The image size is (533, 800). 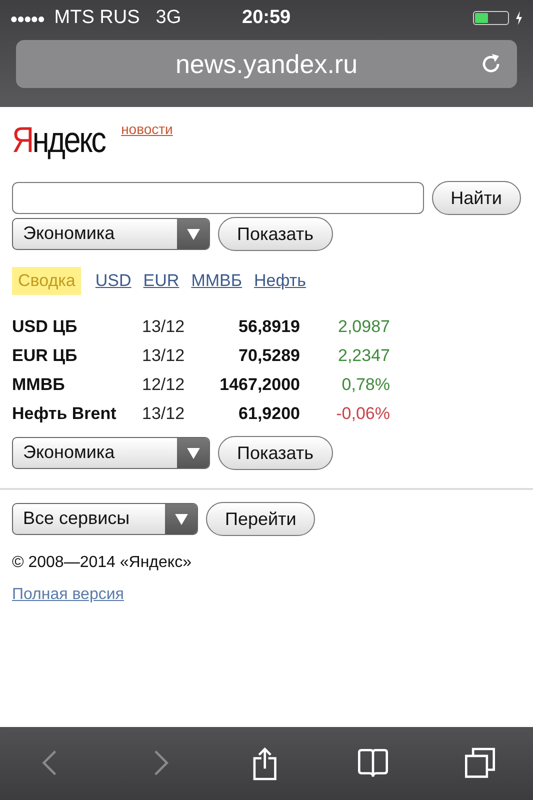 I want to click on carrier-name: MTS RUS, so click(x=97, y=18).